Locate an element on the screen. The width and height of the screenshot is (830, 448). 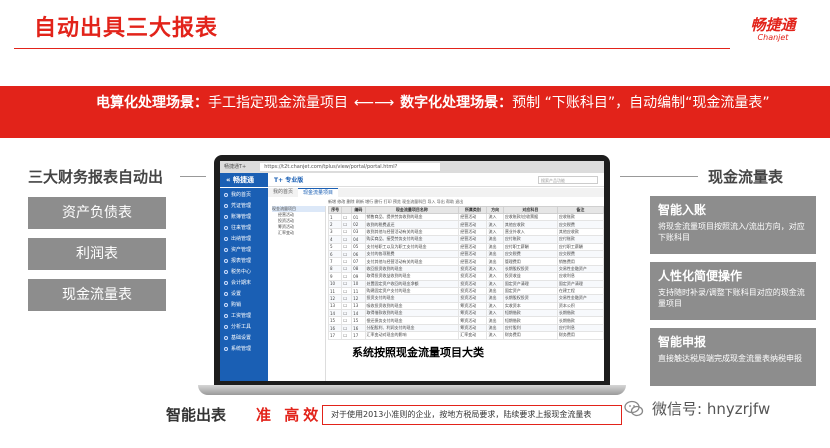
sidebar-item: 购销 is located at coordinates (244, 305).